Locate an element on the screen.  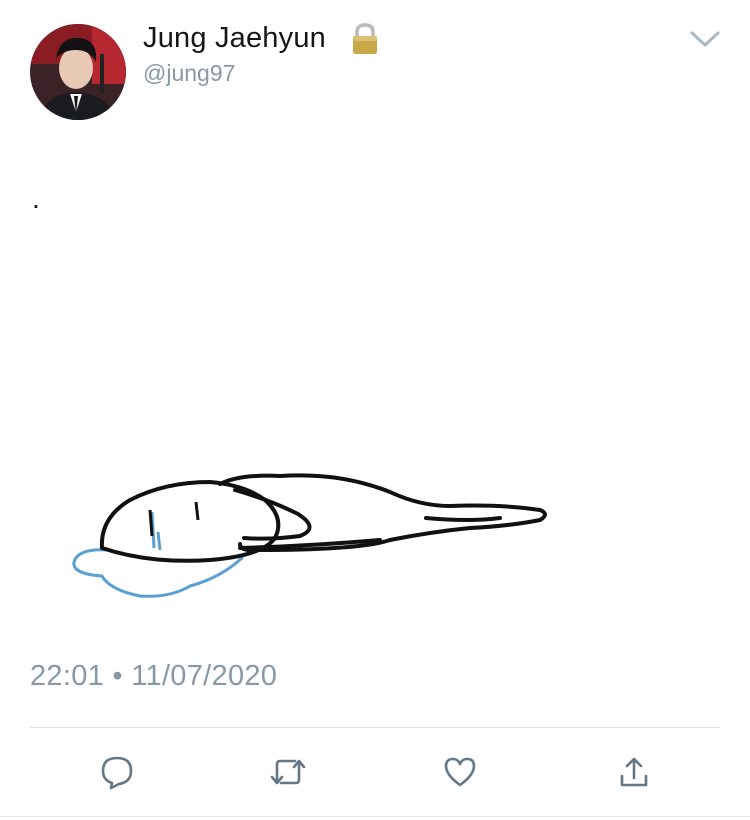
lock-icon is located at coordinates (365, 41).